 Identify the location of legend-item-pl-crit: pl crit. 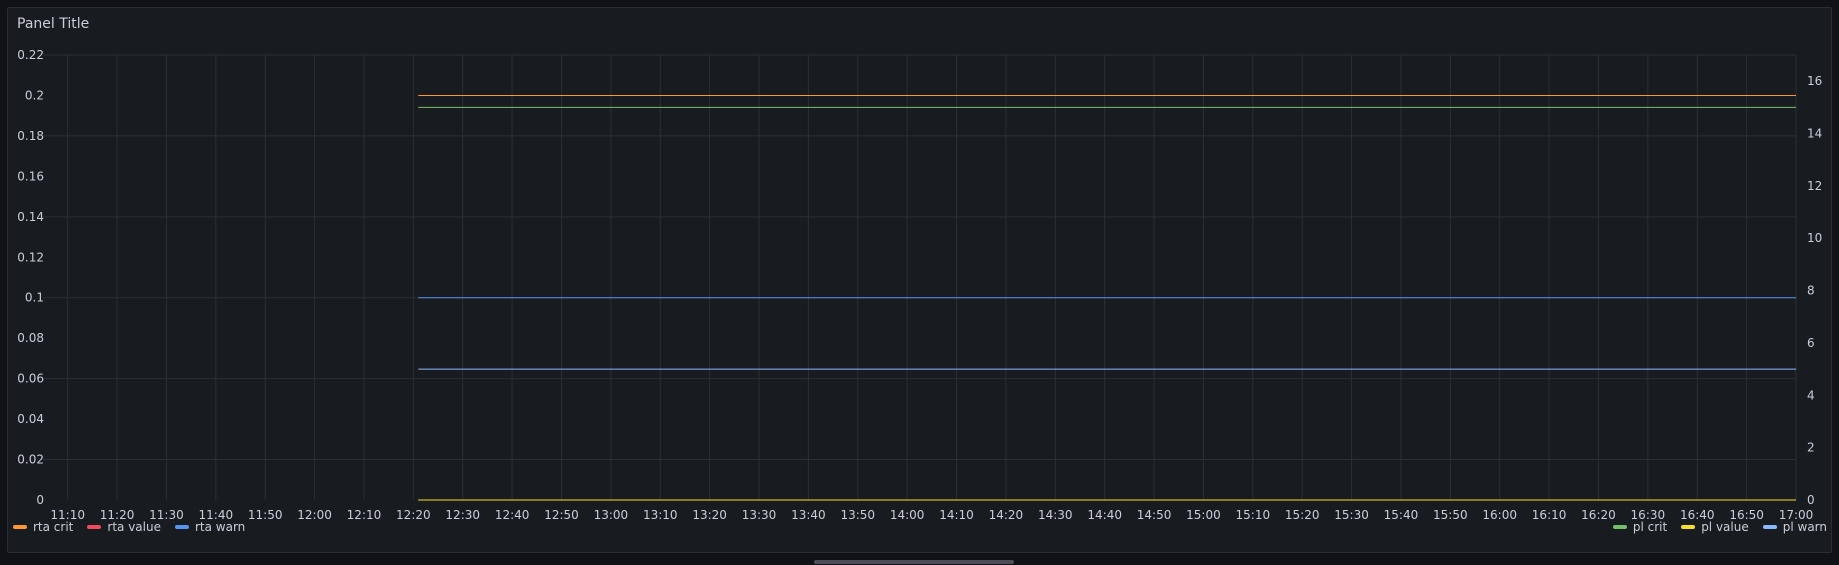
(1640, 527).